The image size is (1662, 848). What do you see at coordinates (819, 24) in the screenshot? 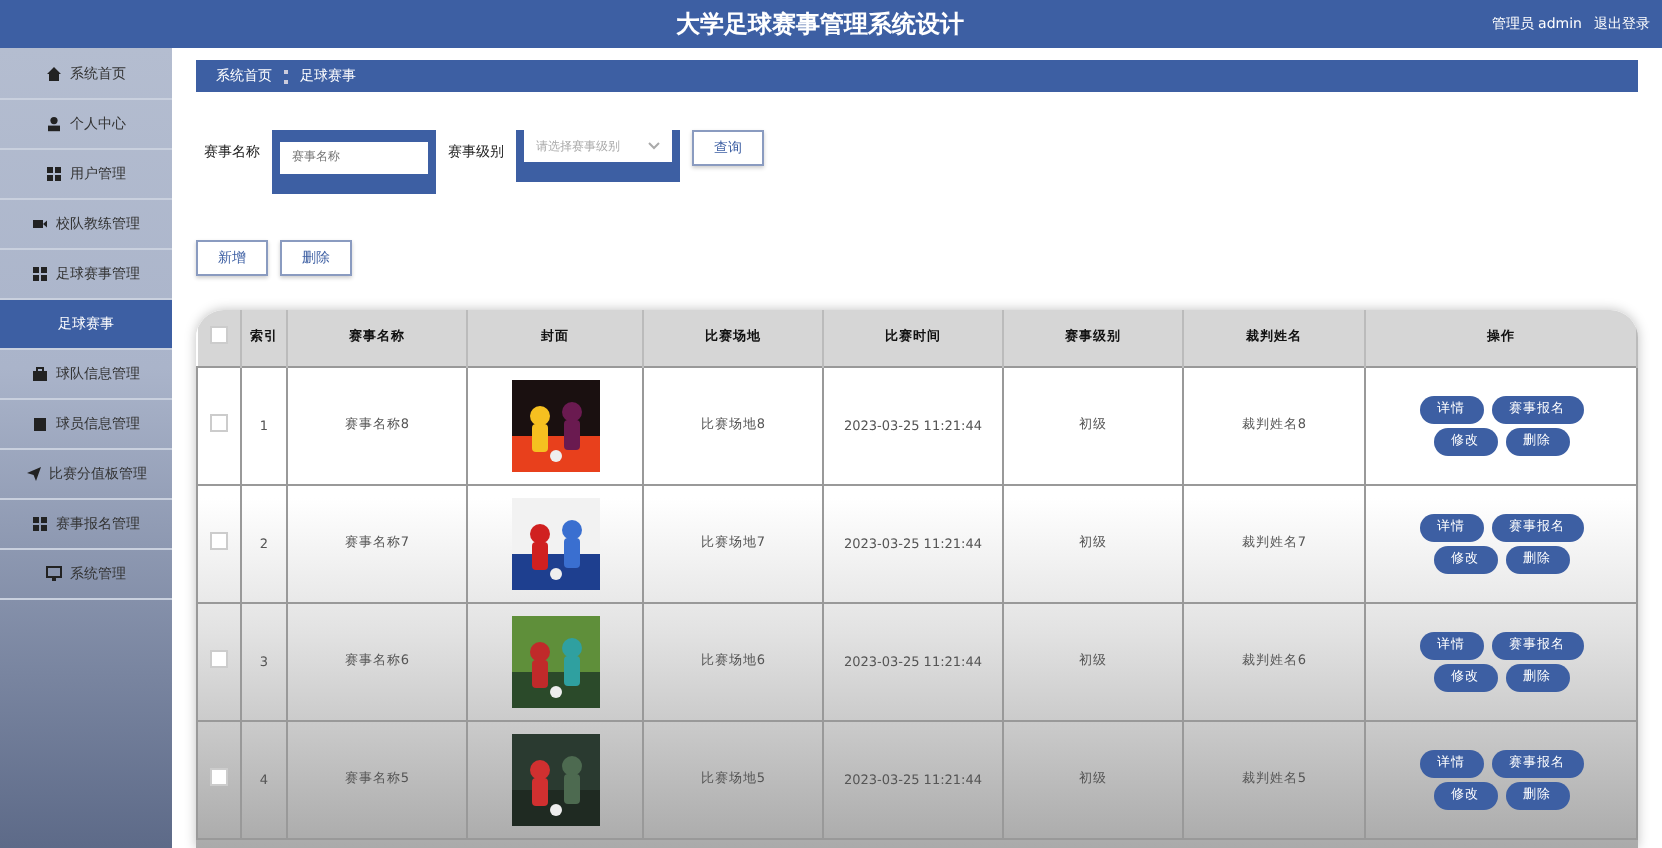
I see `app-title: 大学足球赛事管理系统设计` at bounding box center [819, 24].